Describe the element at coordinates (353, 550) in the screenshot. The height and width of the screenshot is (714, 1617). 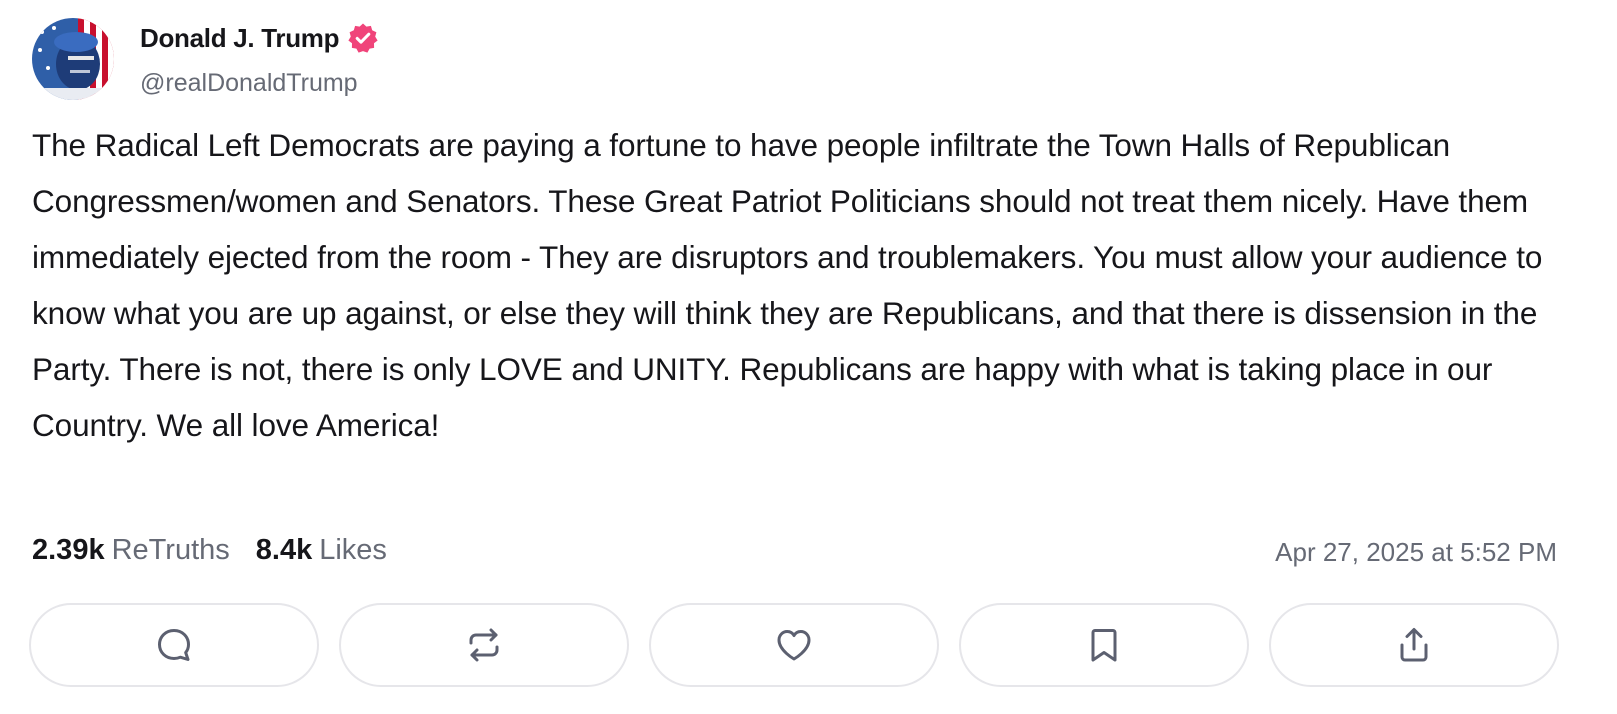
I see `likes-label: Likes` at that location.